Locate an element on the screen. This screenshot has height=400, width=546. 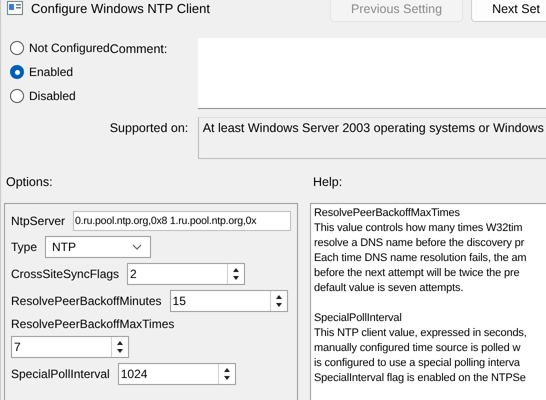
option-label: CrossSiteSyncFlags is located at coordinates (65, 274).